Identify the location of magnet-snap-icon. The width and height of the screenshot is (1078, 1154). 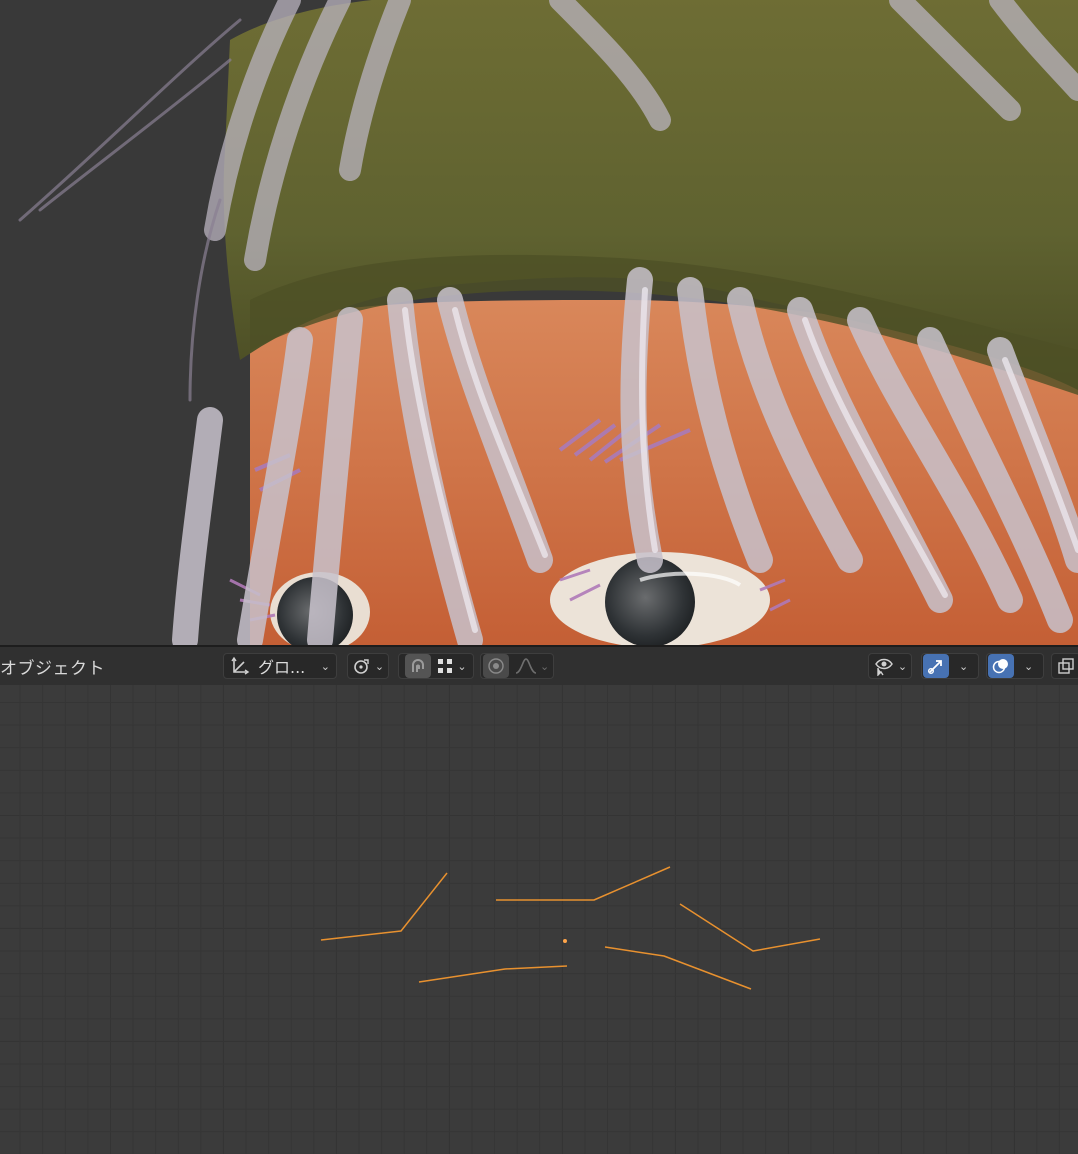
(418, 665).